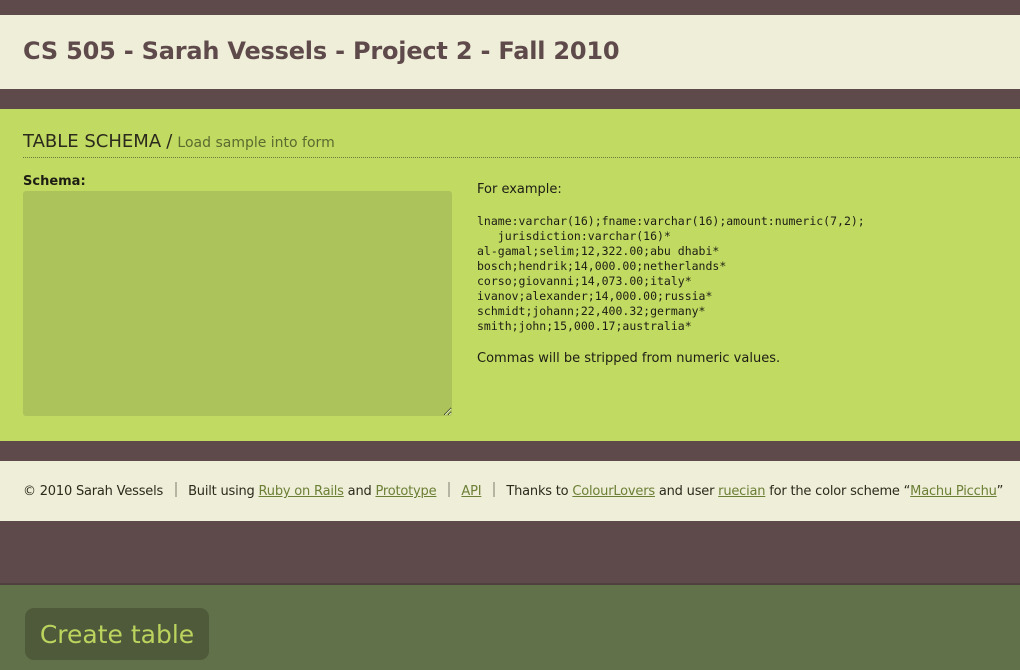 Image resolution: width=1020 pixels, height=670 pixels. I want to click on machu-picchu-link: Machu Picchu, so click(953, 491).